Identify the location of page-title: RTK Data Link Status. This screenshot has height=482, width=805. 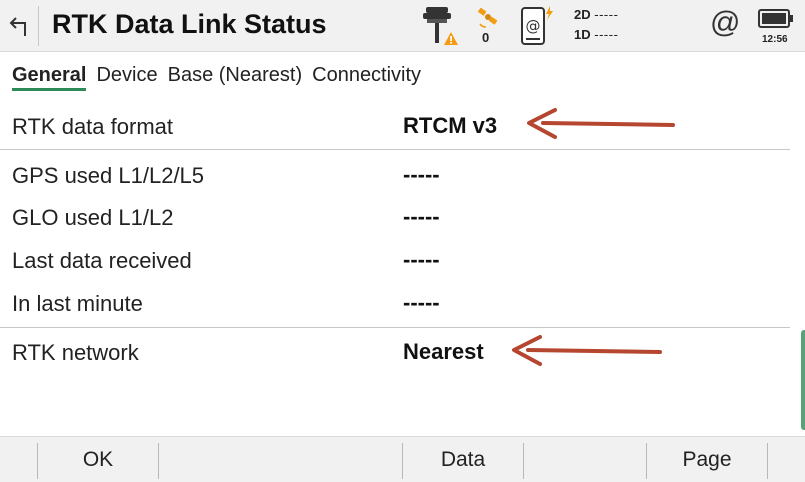
(189, 24).